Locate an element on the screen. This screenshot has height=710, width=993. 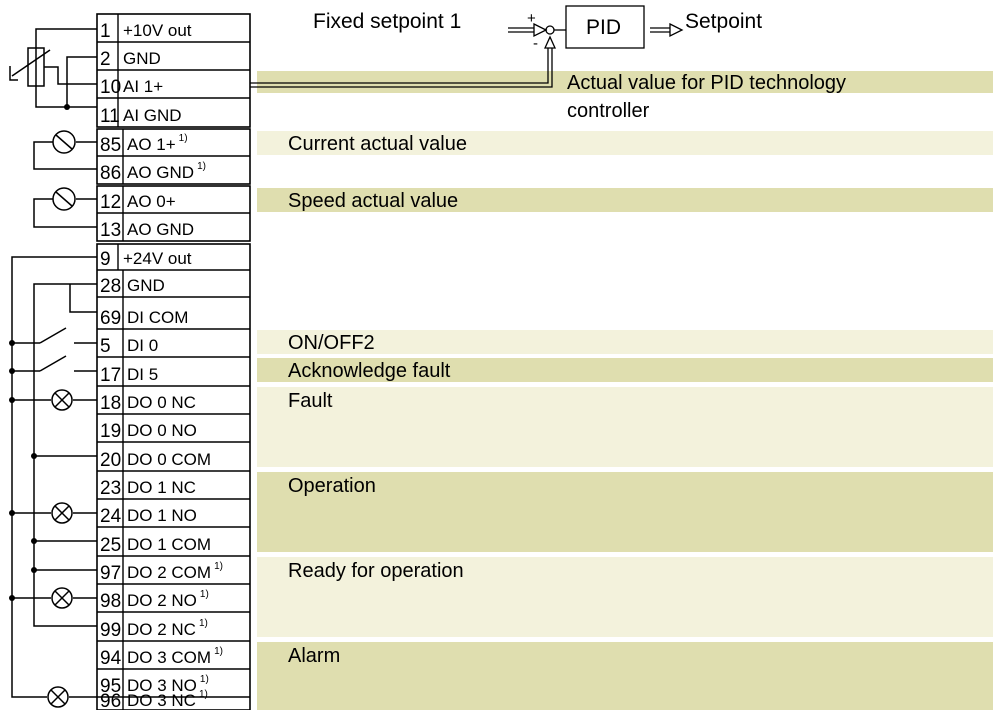
terminal-number: 13 is located at coordinates (110, 230).